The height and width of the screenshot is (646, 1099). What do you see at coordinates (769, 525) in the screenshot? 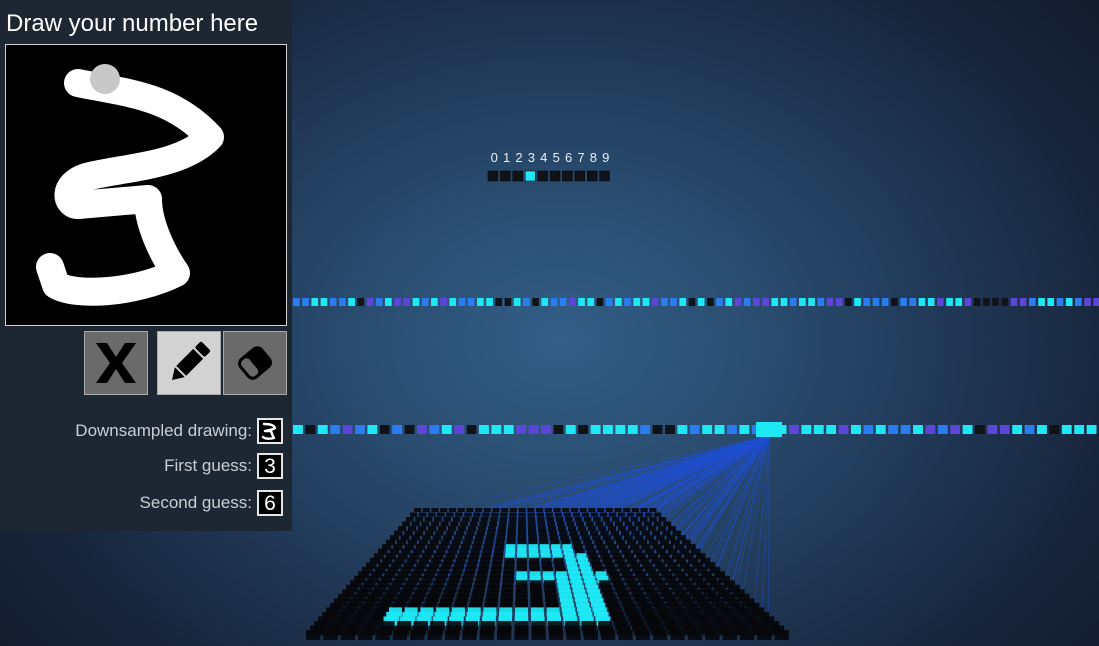
I see `connection-line` at bounding box center [769, 525].